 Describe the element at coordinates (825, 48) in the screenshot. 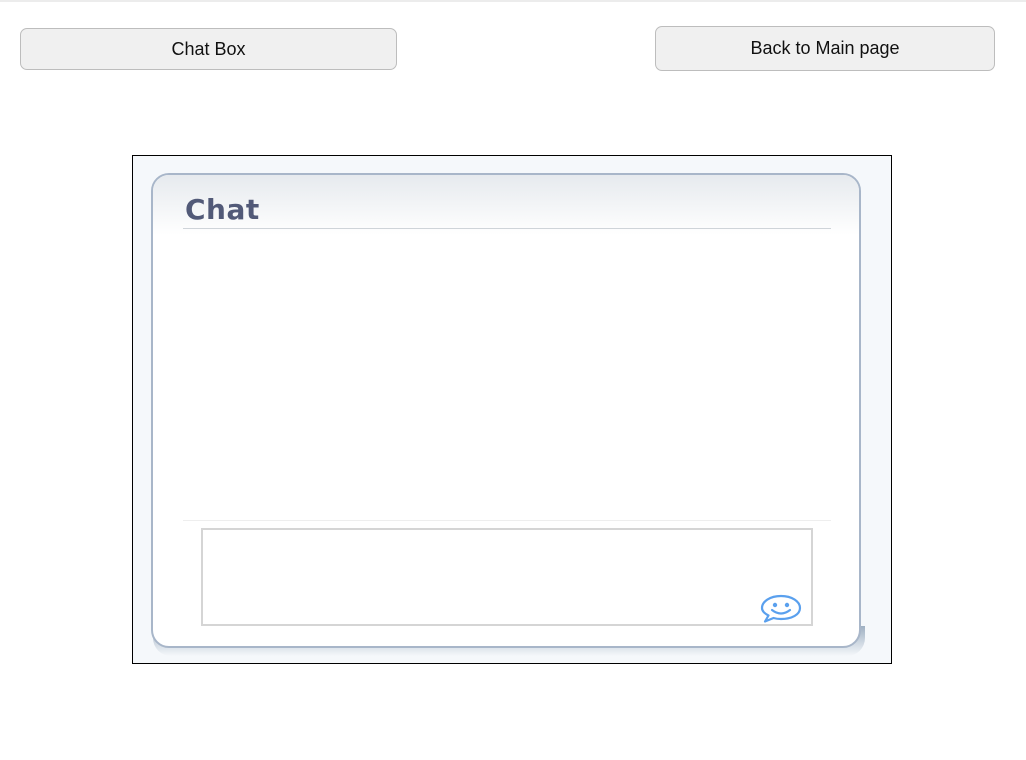

I see `back-to-main-page-button: Back to Main page` at that location.